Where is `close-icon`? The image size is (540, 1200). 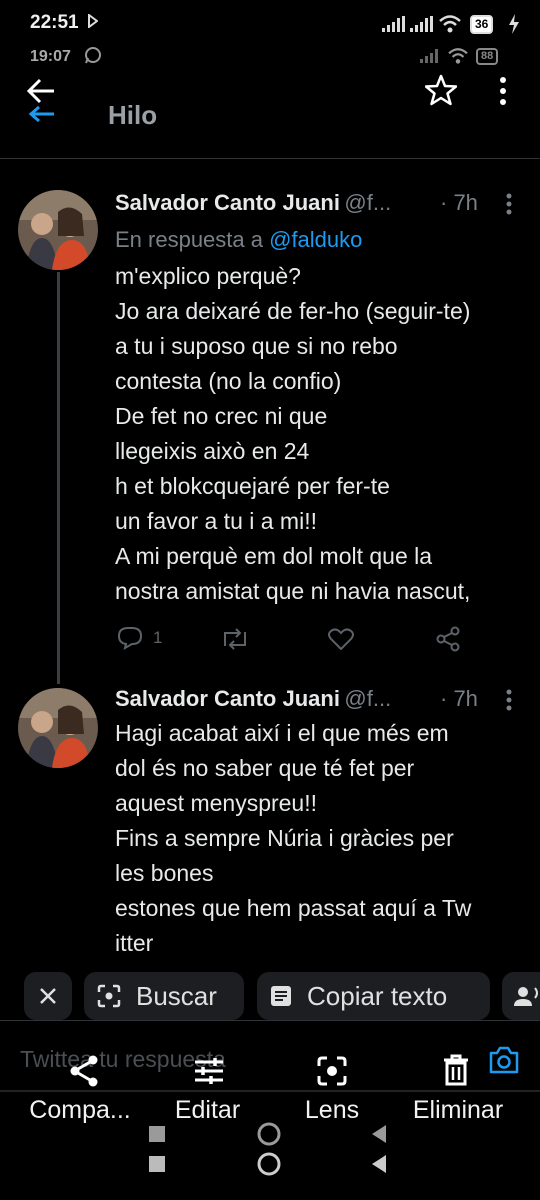 close-icon is located at coordinates (48, 996).